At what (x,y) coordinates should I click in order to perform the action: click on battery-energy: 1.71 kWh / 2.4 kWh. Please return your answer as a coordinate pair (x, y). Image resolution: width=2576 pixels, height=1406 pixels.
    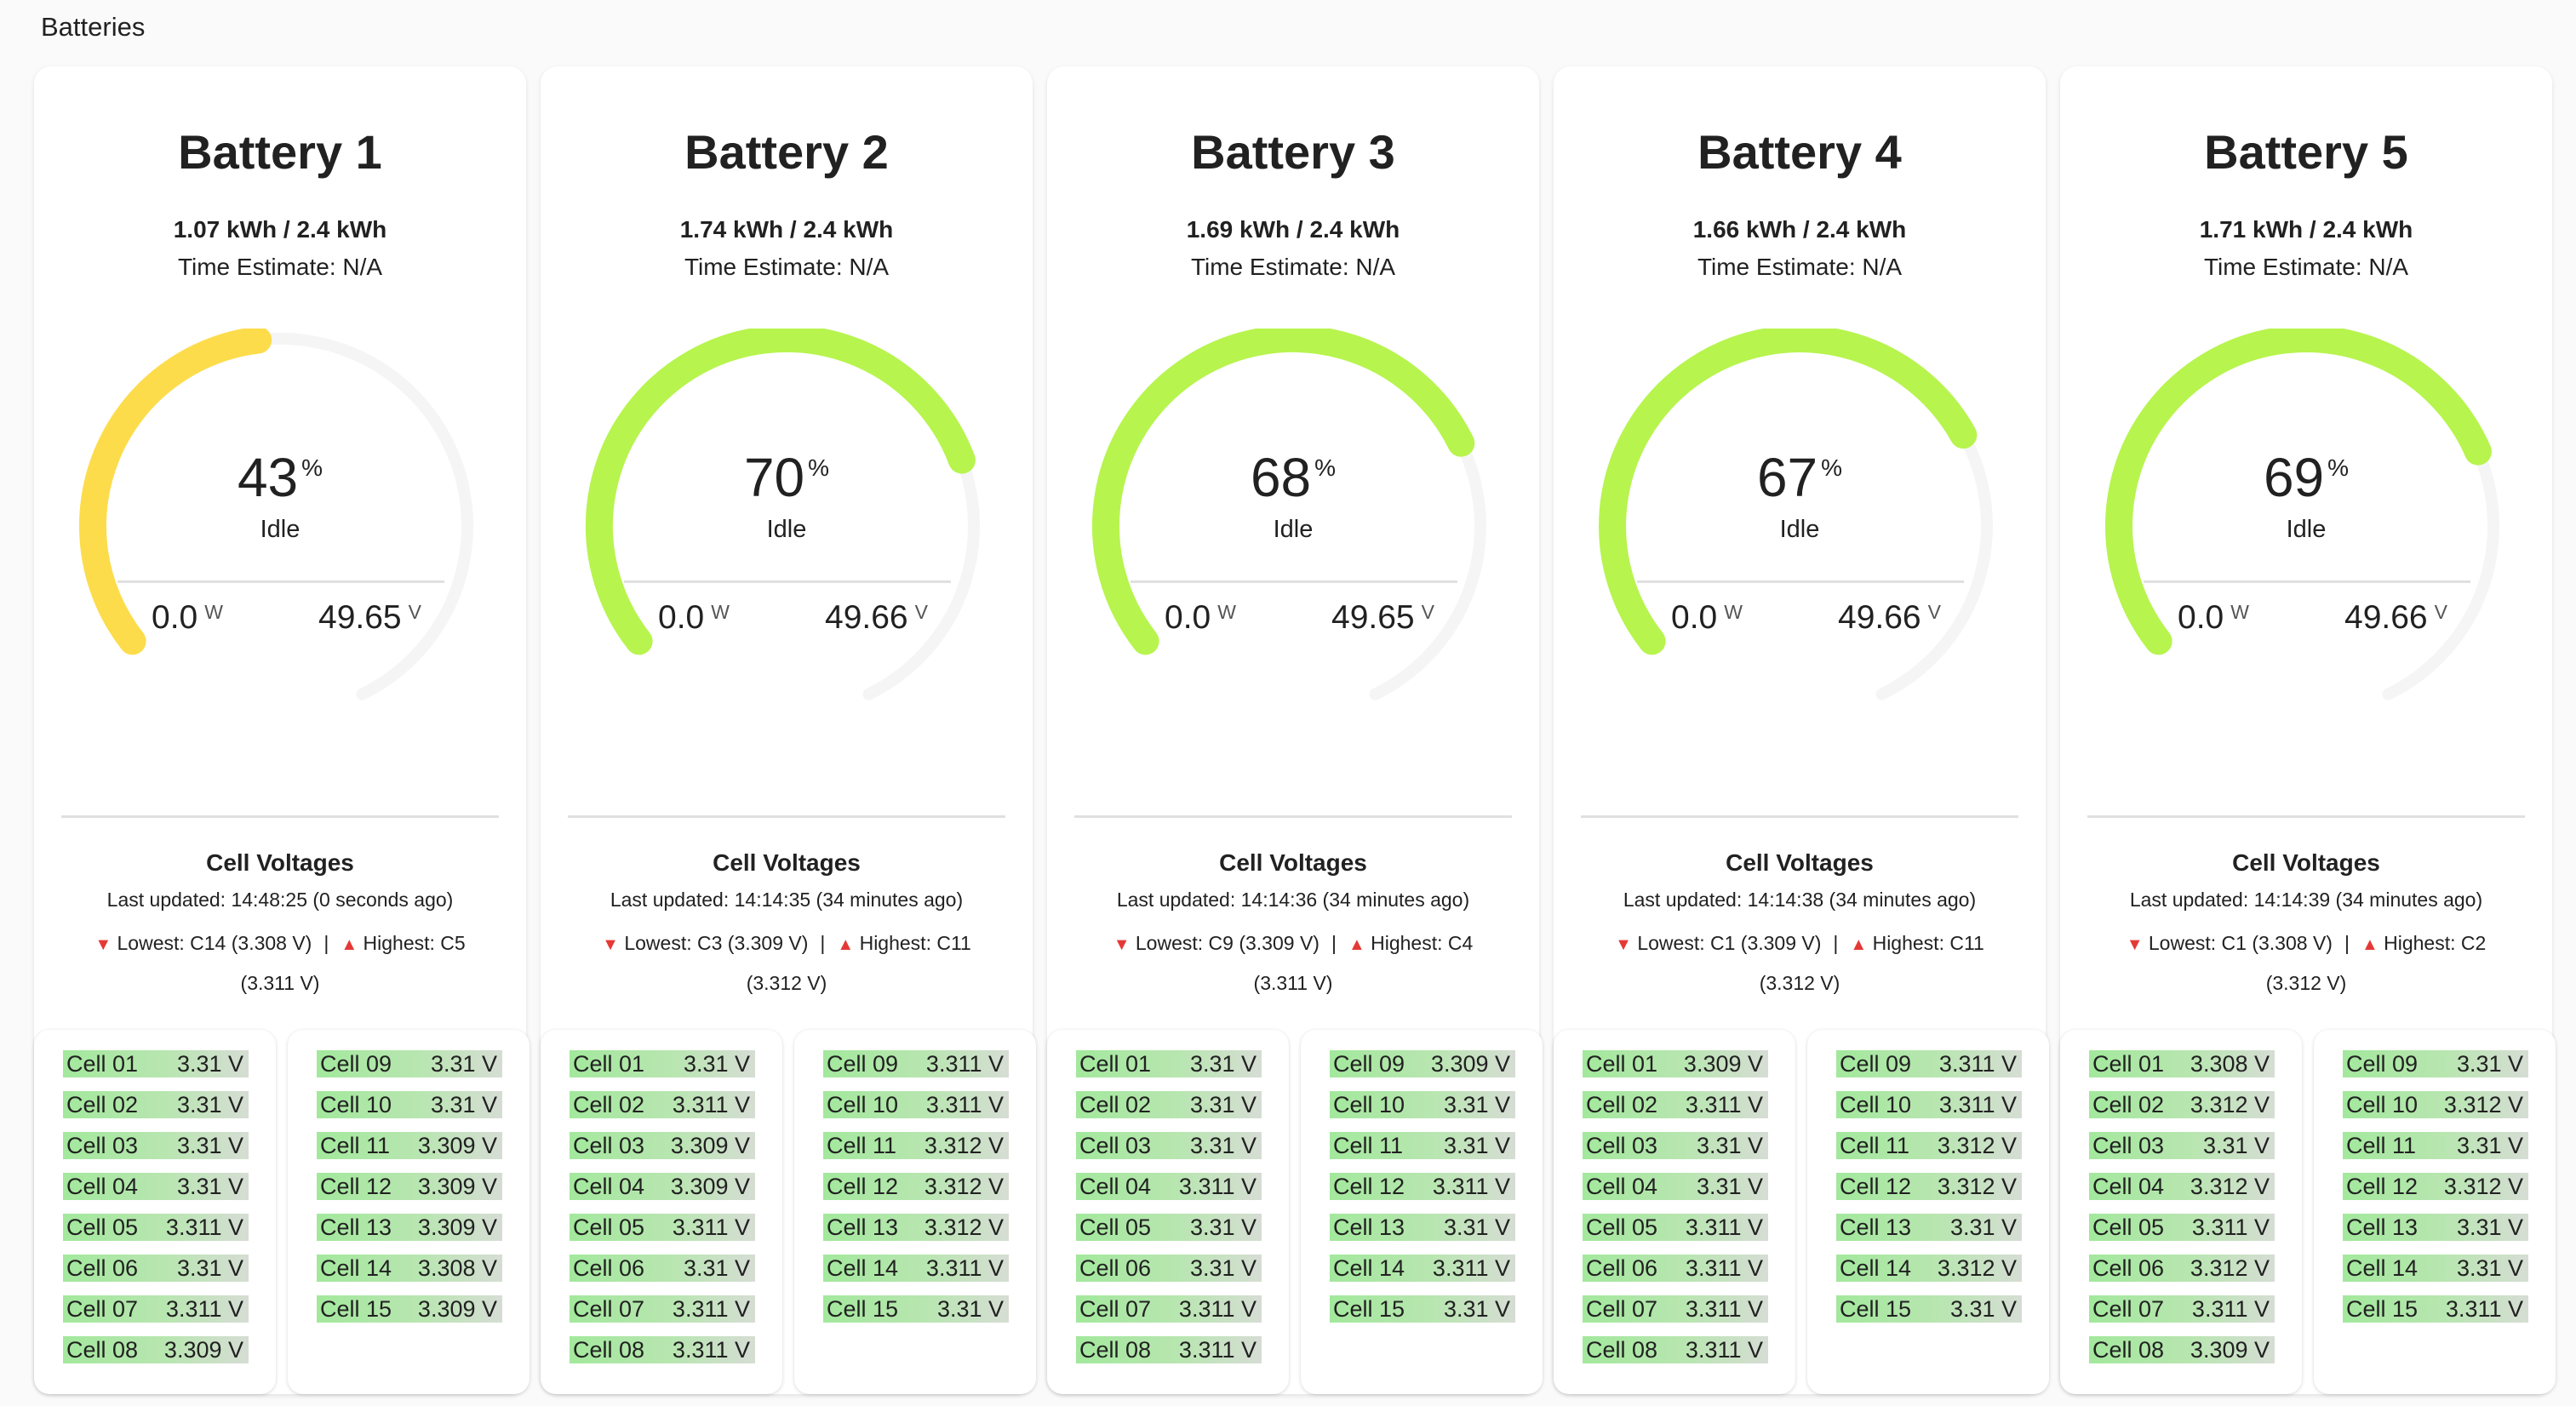
    Looking at the image, I should click on (2306, 229).